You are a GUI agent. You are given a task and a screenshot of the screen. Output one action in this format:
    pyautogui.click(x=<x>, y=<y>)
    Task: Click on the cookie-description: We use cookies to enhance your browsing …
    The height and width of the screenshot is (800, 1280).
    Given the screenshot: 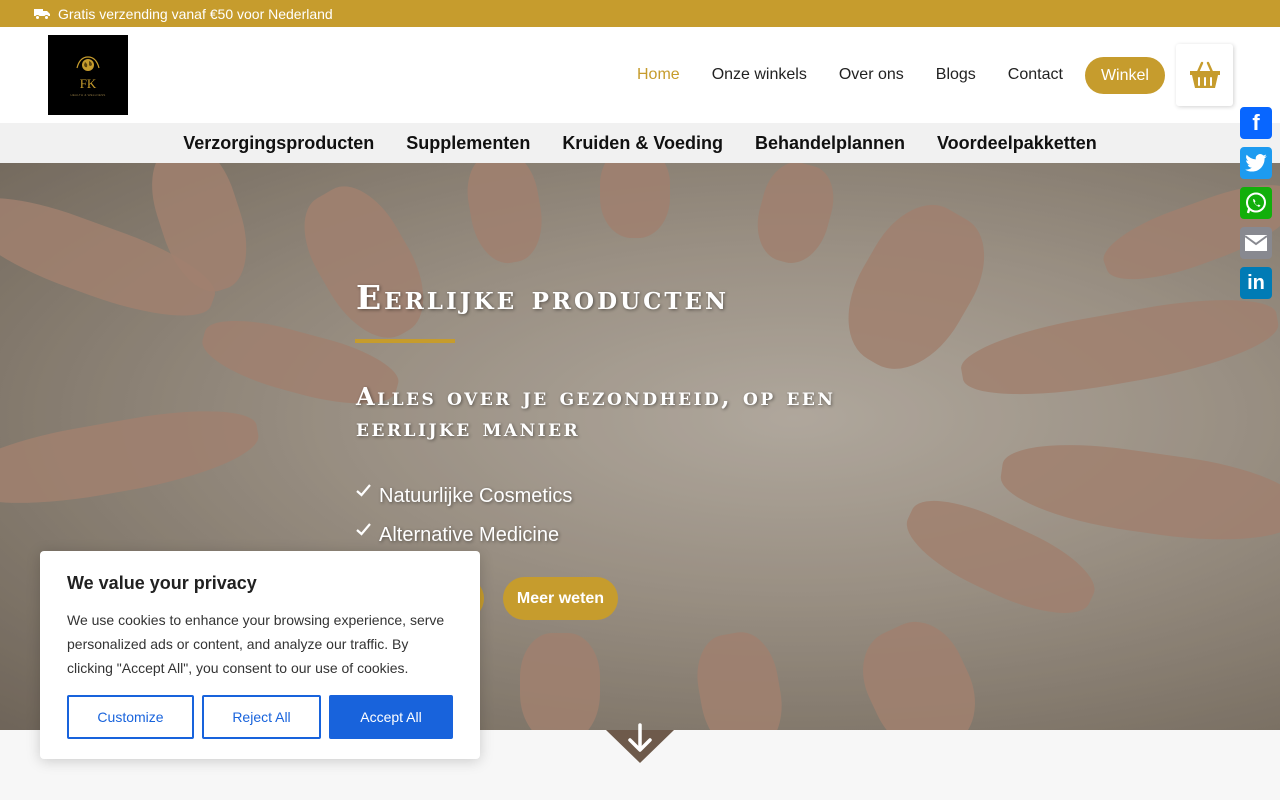 What is the action you would take?
    pyautogui.click(x=256, y=644)
    